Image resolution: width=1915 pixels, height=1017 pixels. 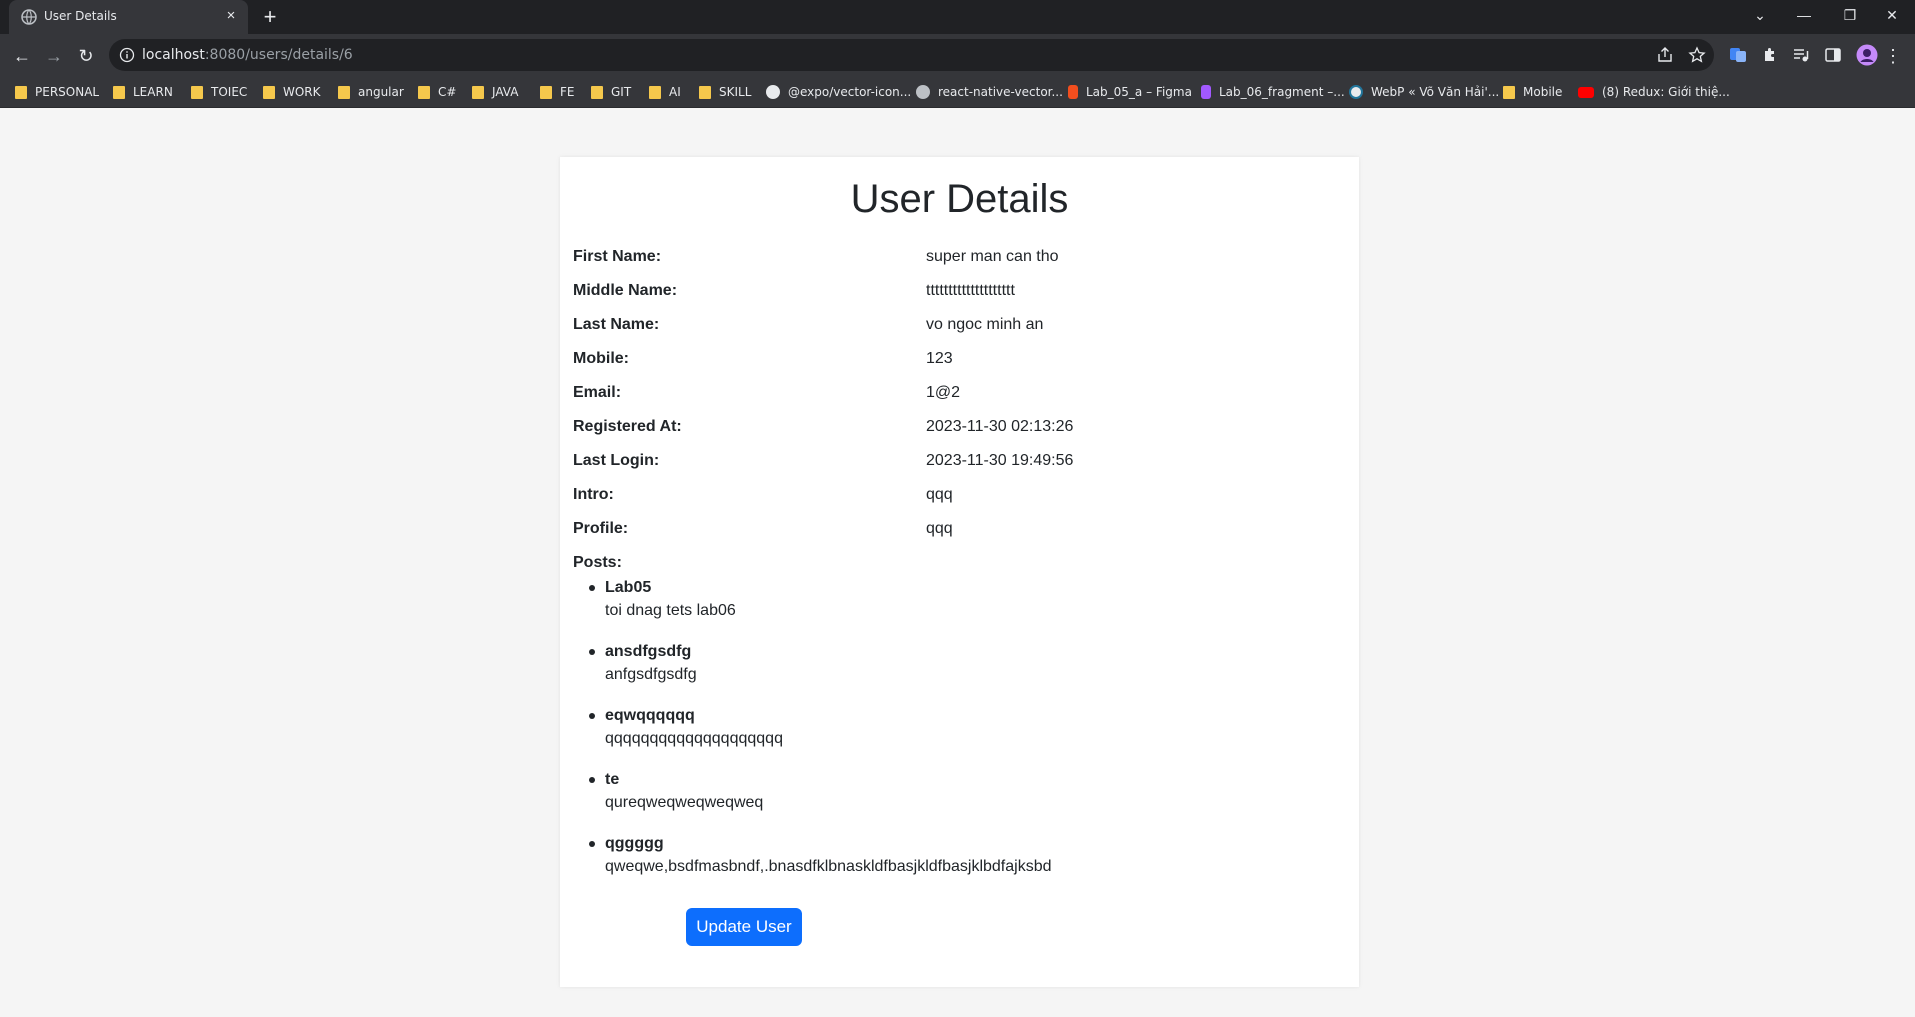 I want to click on tab-search-chevron-down-icon: ⌄, so click(x=1760, y=15).